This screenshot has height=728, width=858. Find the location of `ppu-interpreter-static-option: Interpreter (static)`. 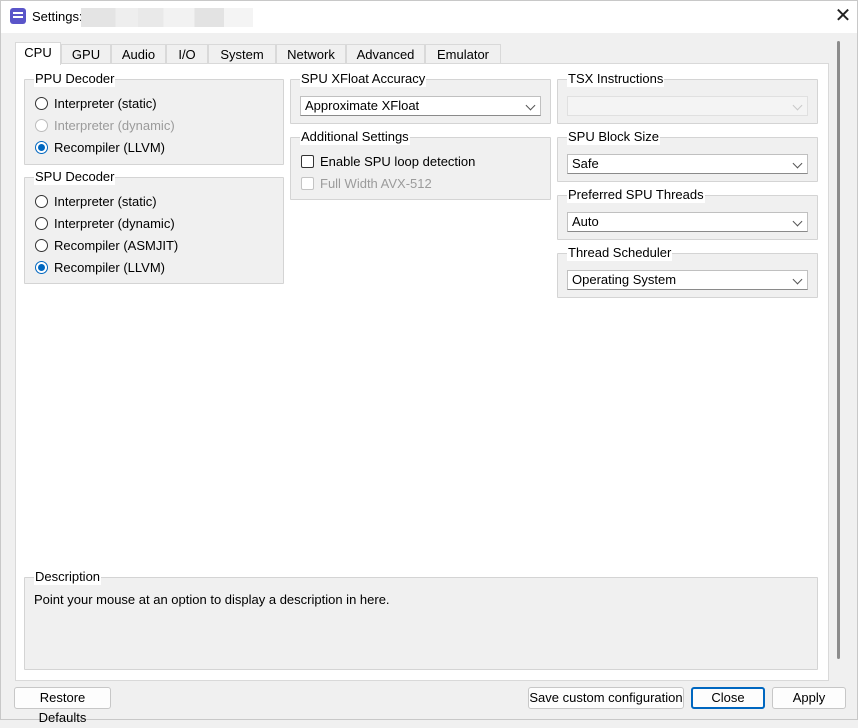

ppu-interpreter-static-option: Interpreter (static) is located at coordinates (96, 103).